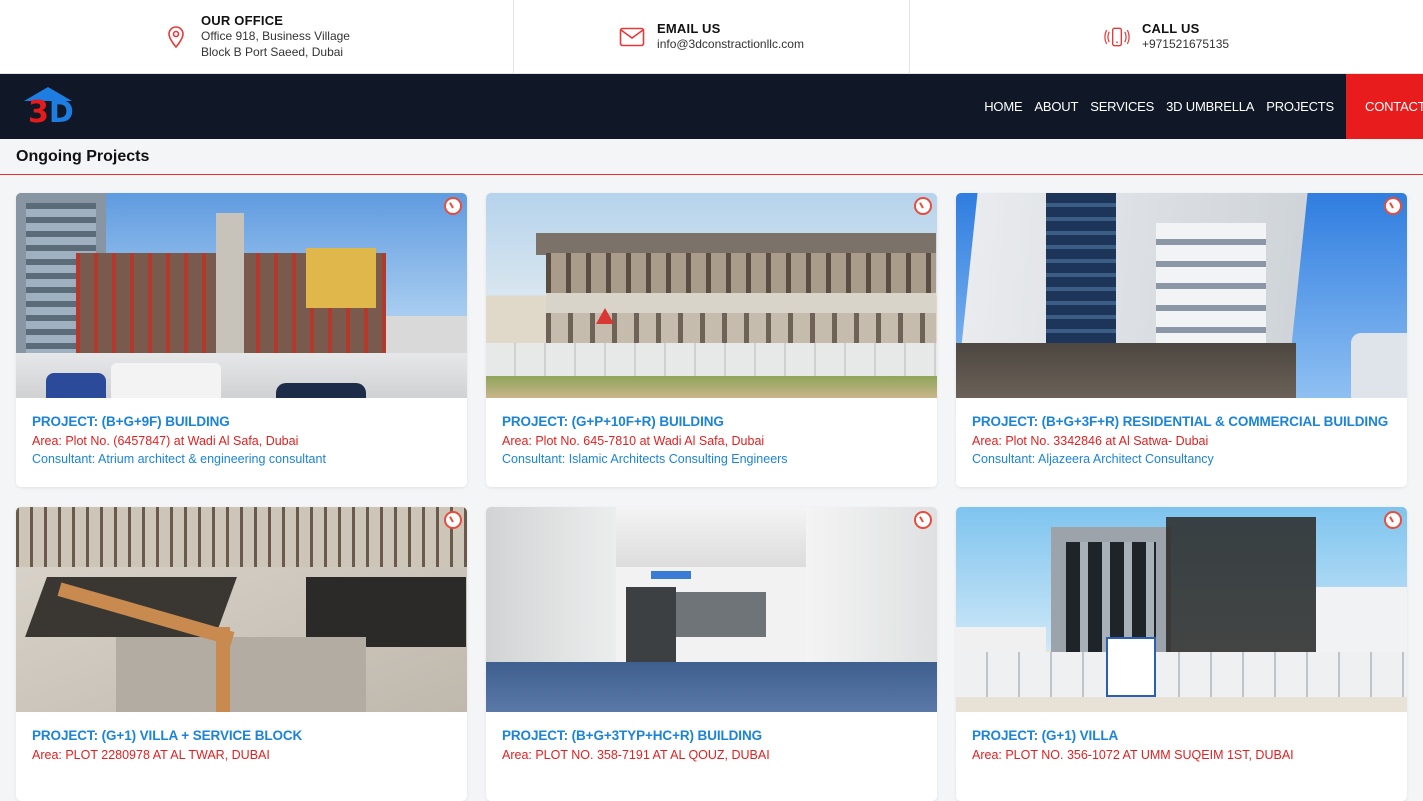 This screenshot has height=801, width=1423. I want to click on email-link: info@3dconstractionllc.com, so click(730, 44).